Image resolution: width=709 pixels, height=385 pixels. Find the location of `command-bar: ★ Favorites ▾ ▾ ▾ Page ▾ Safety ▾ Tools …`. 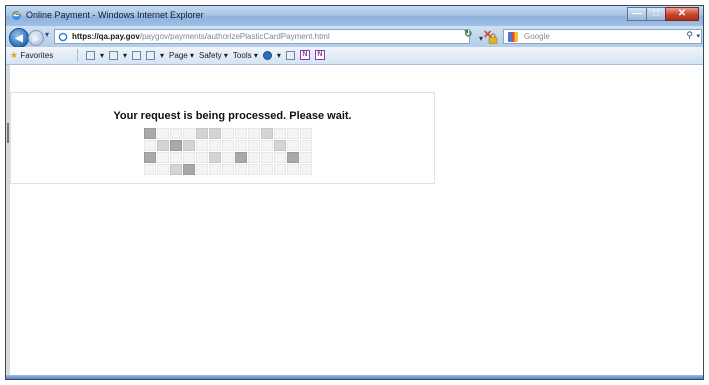

command-bar: ★ Favorites ▾ ▾ ▾ Page ▾ Safety ▾ Tools … is located at coordinates (354, 56).